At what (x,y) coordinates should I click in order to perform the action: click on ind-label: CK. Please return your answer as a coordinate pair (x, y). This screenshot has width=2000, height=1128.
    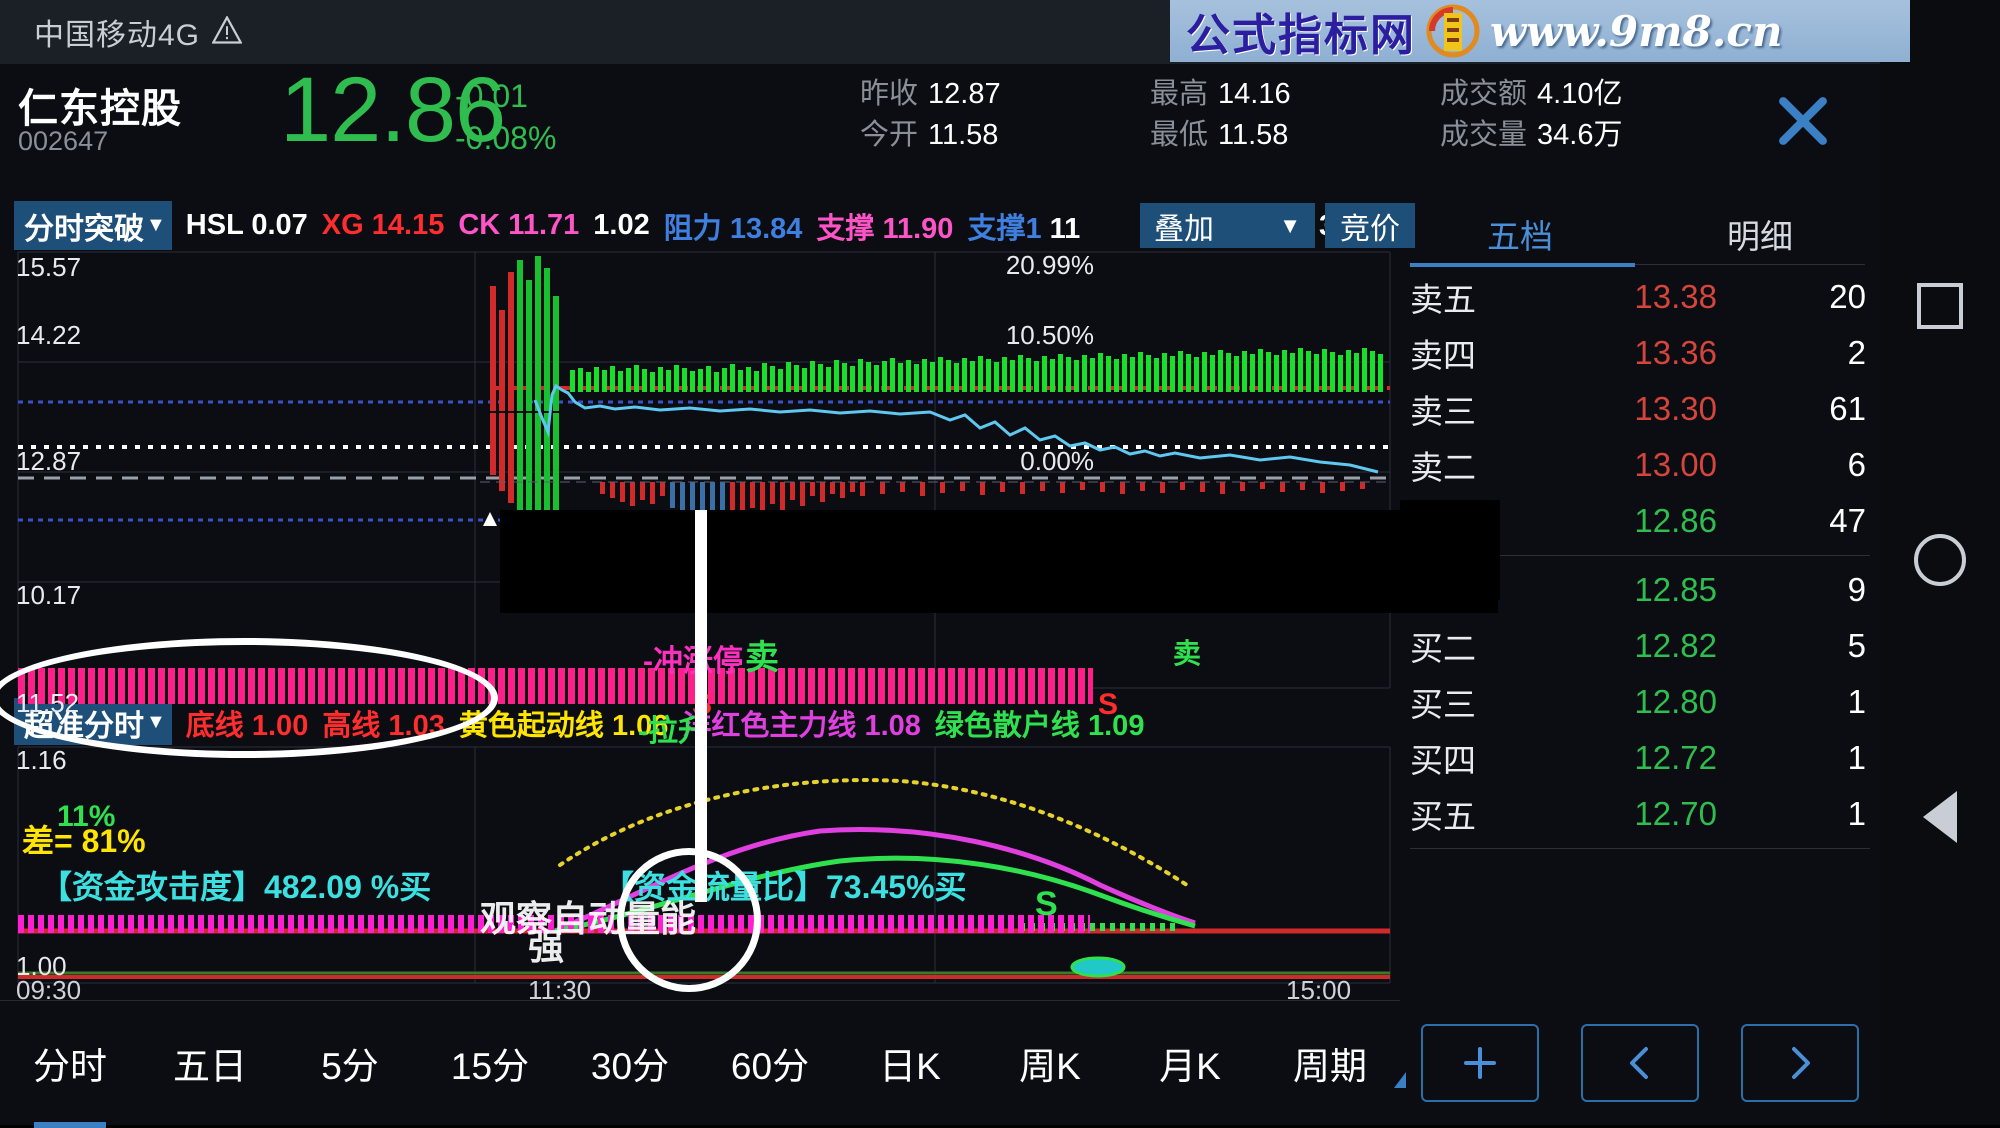
    Looking at the image, I should click on (479, 225).